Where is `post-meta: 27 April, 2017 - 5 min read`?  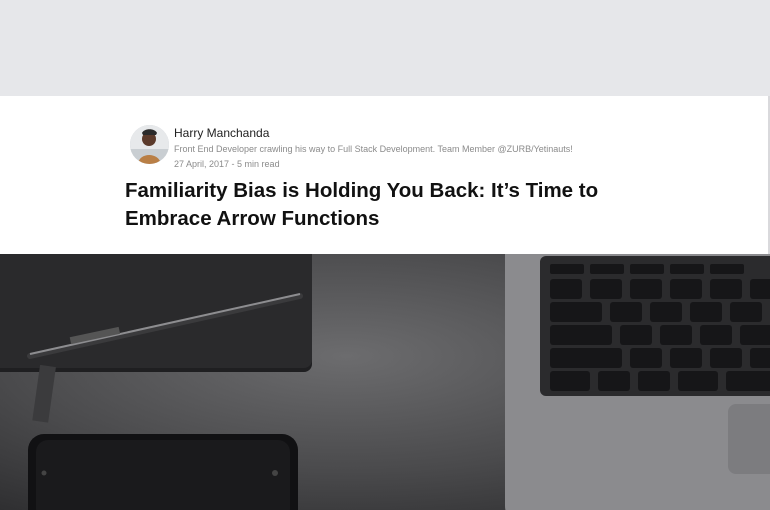 post-meta: 27 April, 2017 - 5 min read is located at coordinates (434, 164).